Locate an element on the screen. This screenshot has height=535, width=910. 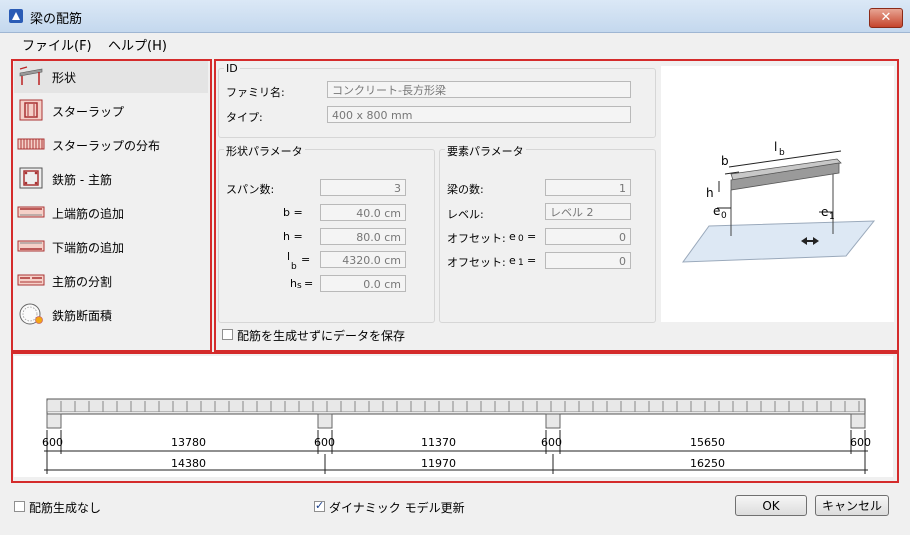
hs-subscript: s is located at coordinates (299, 286).